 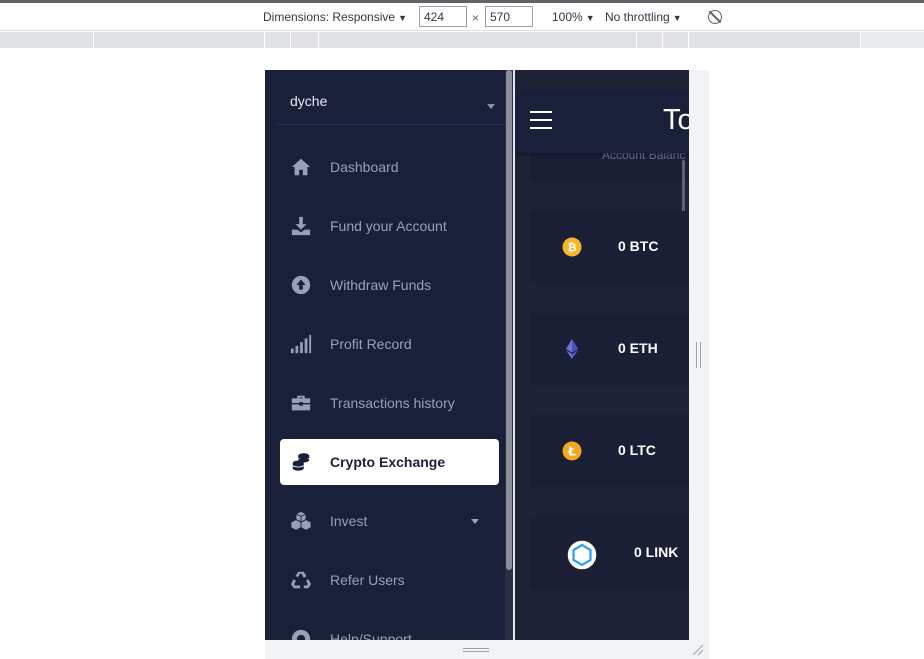 I want to click on rotate-icon, so click(x=715, y=17).